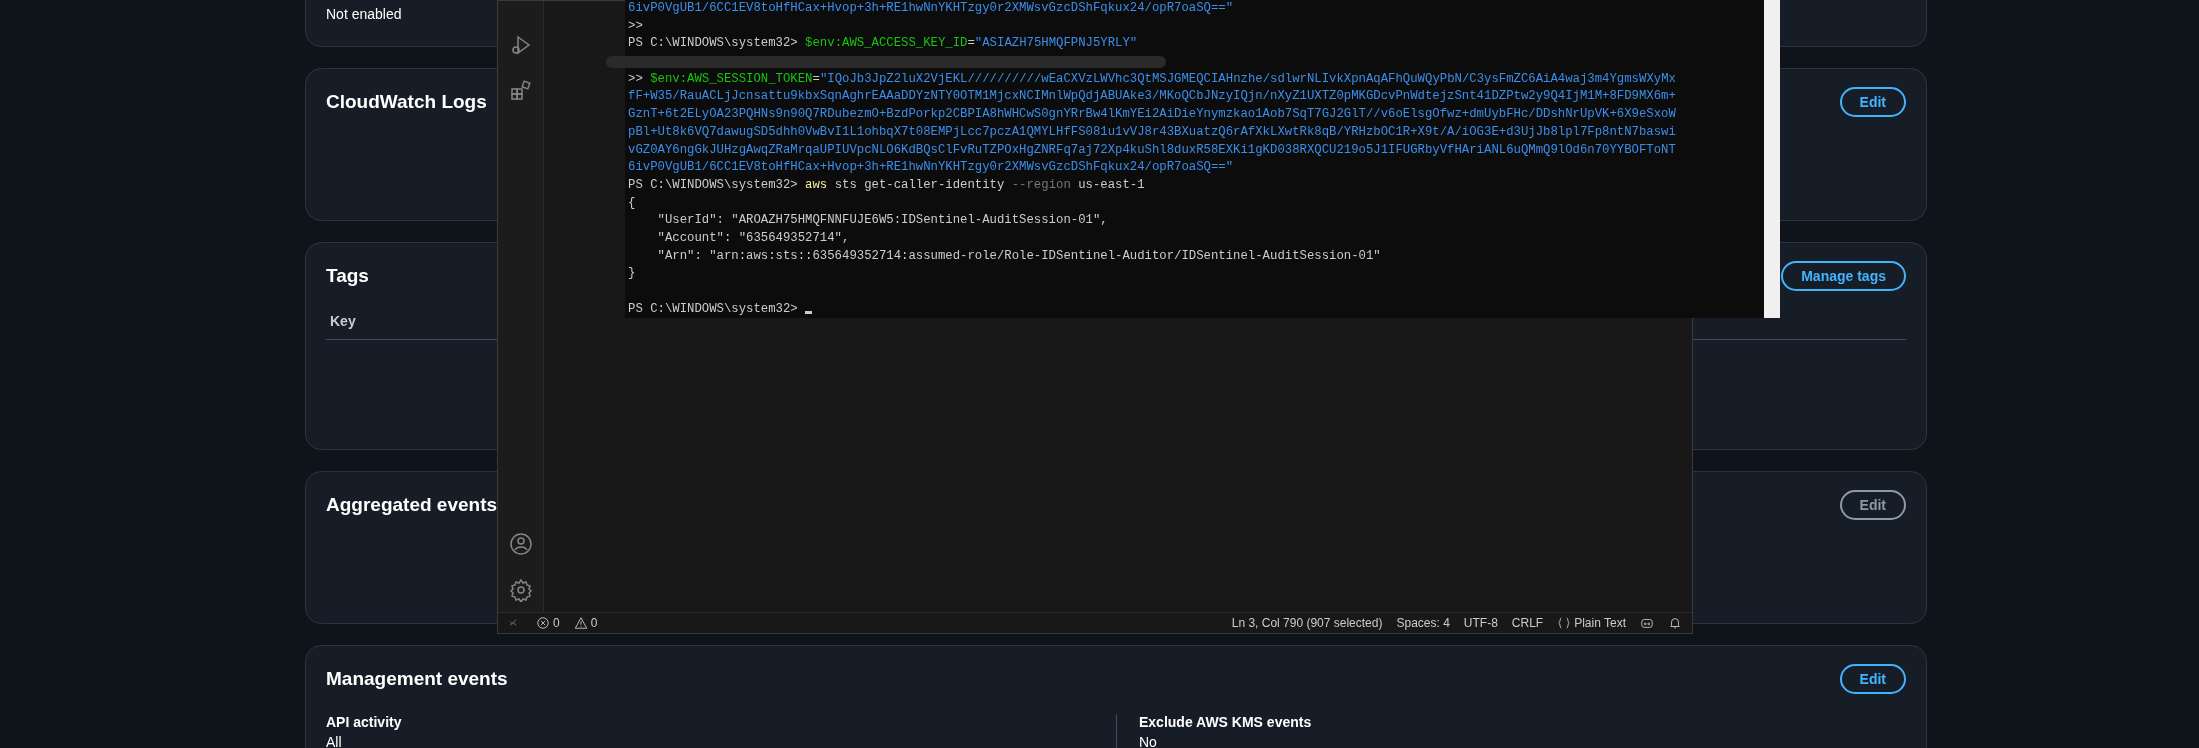  Describe the element at coordinates (753, 238) in the screenshot. I see `terminal-line: "Account": "635649352714",` at that location.